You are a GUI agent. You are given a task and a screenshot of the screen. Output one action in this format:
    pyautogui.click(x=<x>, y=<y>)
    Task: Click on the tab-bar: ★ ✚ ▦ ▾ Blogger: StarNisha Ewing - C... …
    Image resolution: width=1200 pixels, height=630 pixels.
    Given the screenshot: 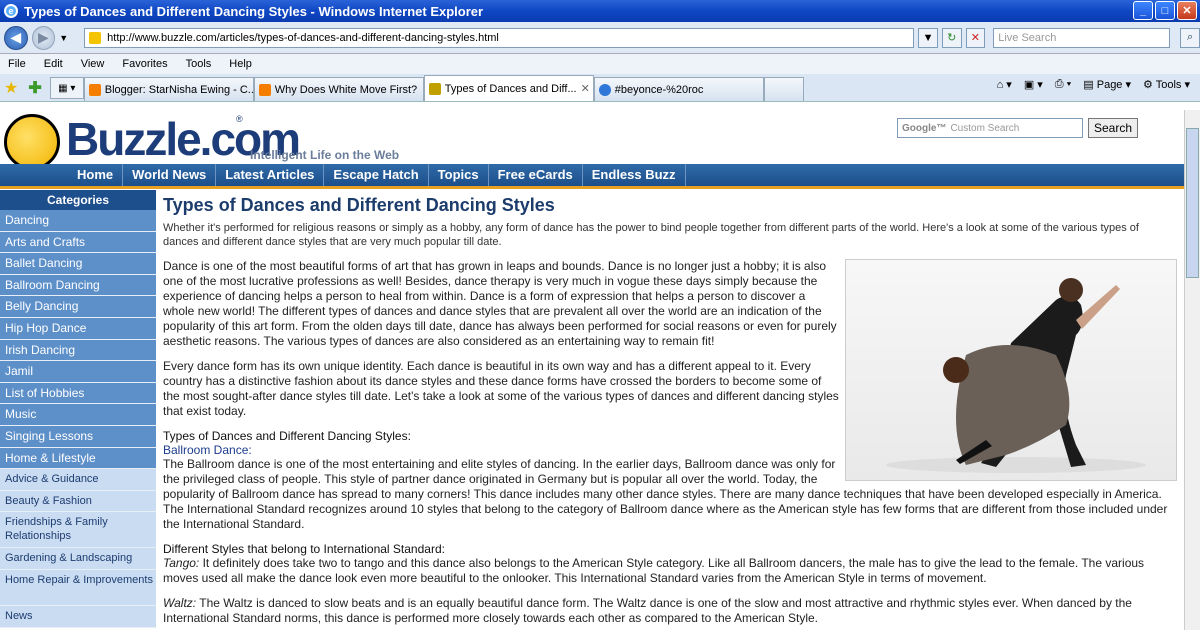 What is the action you would take?
    pyautogui.click(x=600, y=88)
    